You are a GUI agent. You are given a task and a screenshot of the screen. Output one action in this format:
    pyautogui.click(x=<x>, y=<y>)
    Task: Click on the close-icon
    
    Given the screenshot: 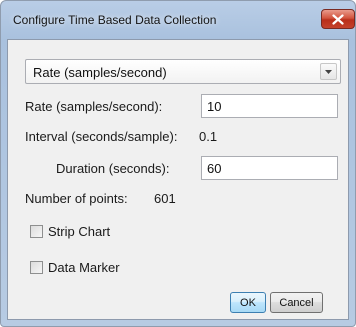 What is the action you would take?
    pyautogui.click(x=338, y=19)
    